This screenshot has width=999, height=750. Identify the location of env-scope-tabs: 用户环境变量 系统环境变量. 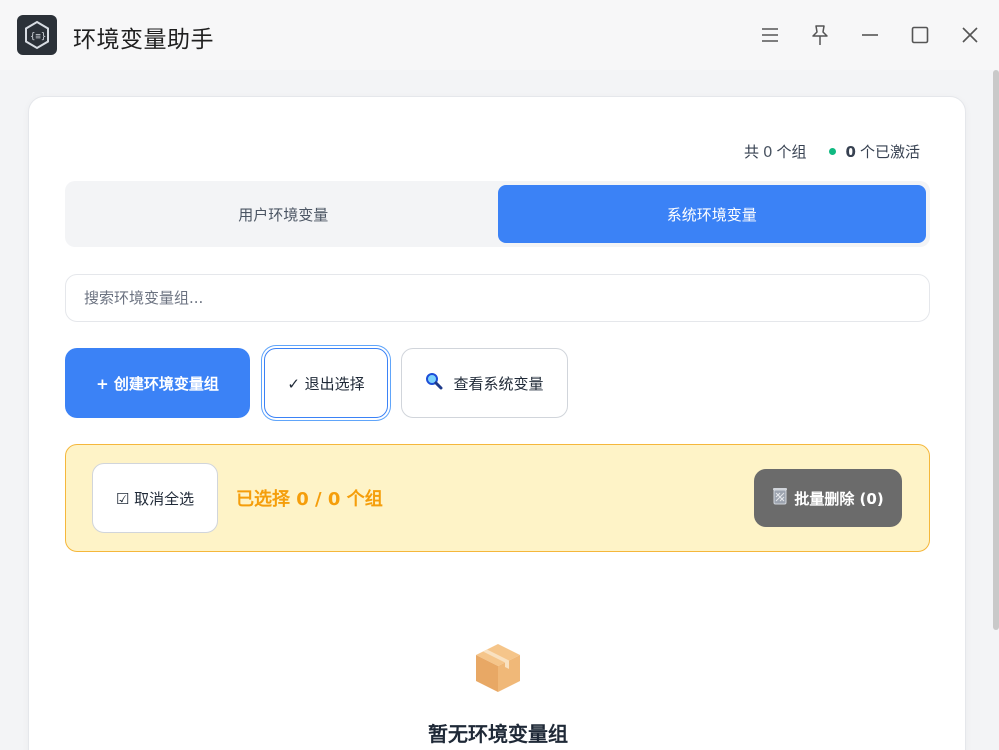
(497, 214).